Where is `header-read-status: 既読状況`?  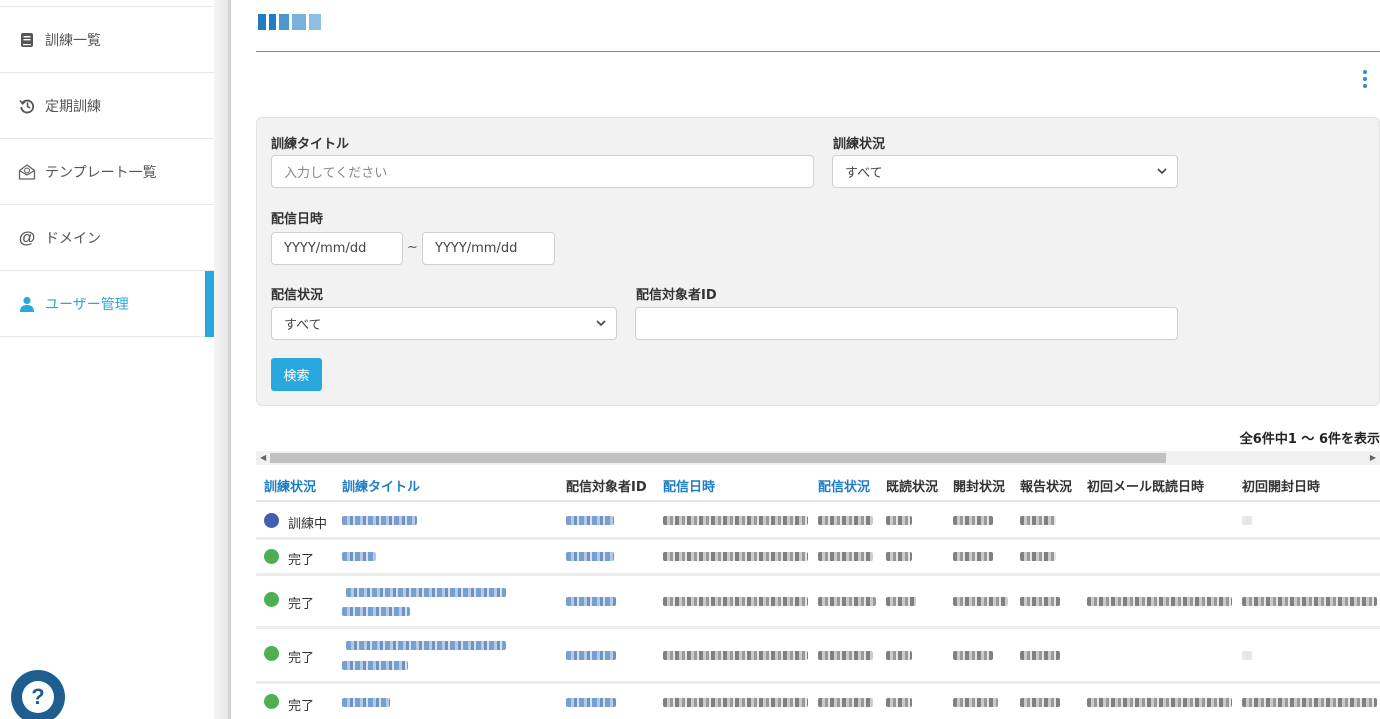
header-read-status: 既読状況 is located at coordinates (912, 487).